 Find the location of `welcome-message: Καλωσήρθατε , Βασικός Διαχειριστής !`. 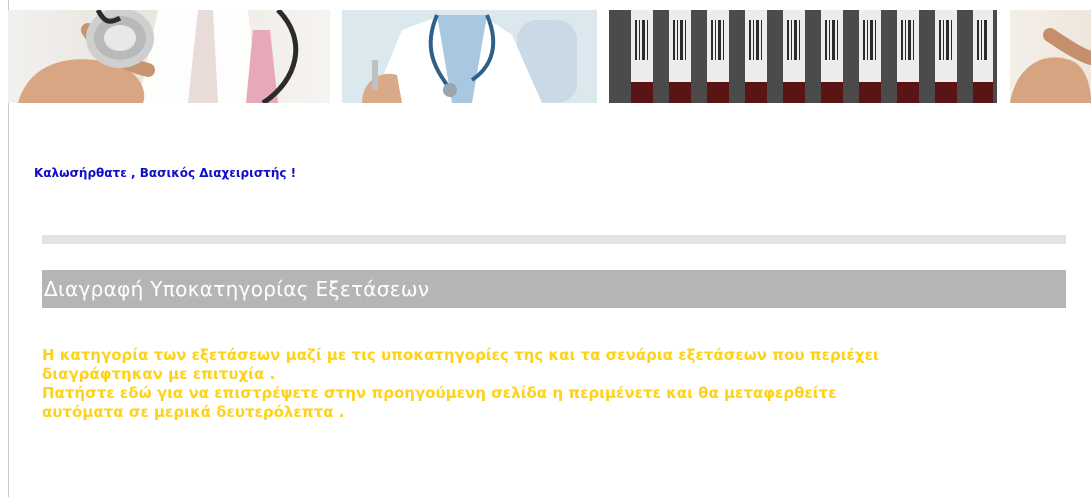

welcome-message: Καλωσήρθατε , Βασικός Διαχειριστής ! is located at coordinates (165, 173).